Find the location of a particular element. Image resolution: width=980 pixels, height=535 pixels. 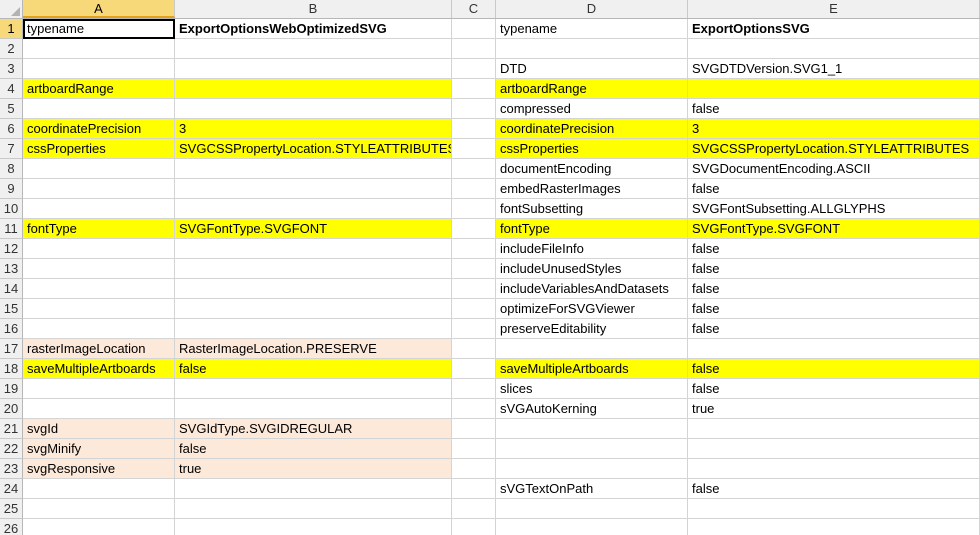

cell-d: slices is located at coordinates (592, 389).